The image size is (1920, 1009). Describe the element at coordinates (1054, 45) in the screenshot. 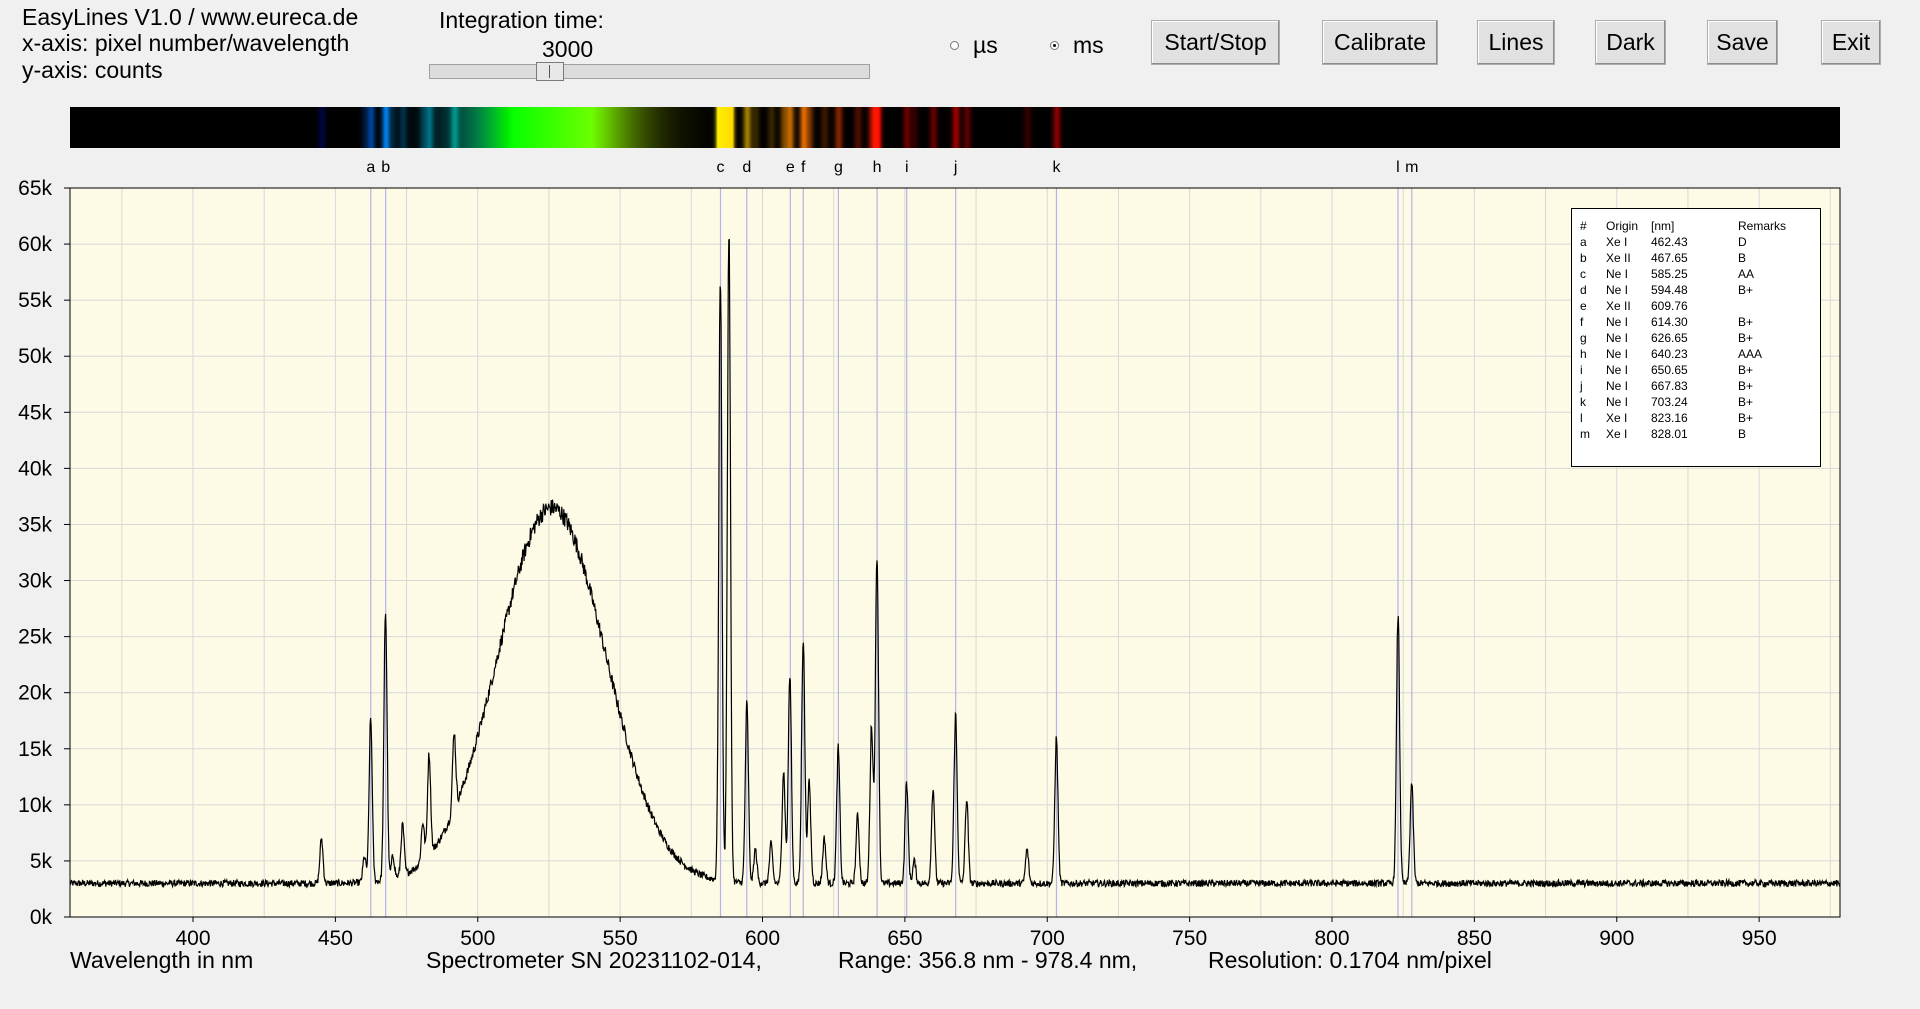

I see `radio-ms-indicator` at that location.